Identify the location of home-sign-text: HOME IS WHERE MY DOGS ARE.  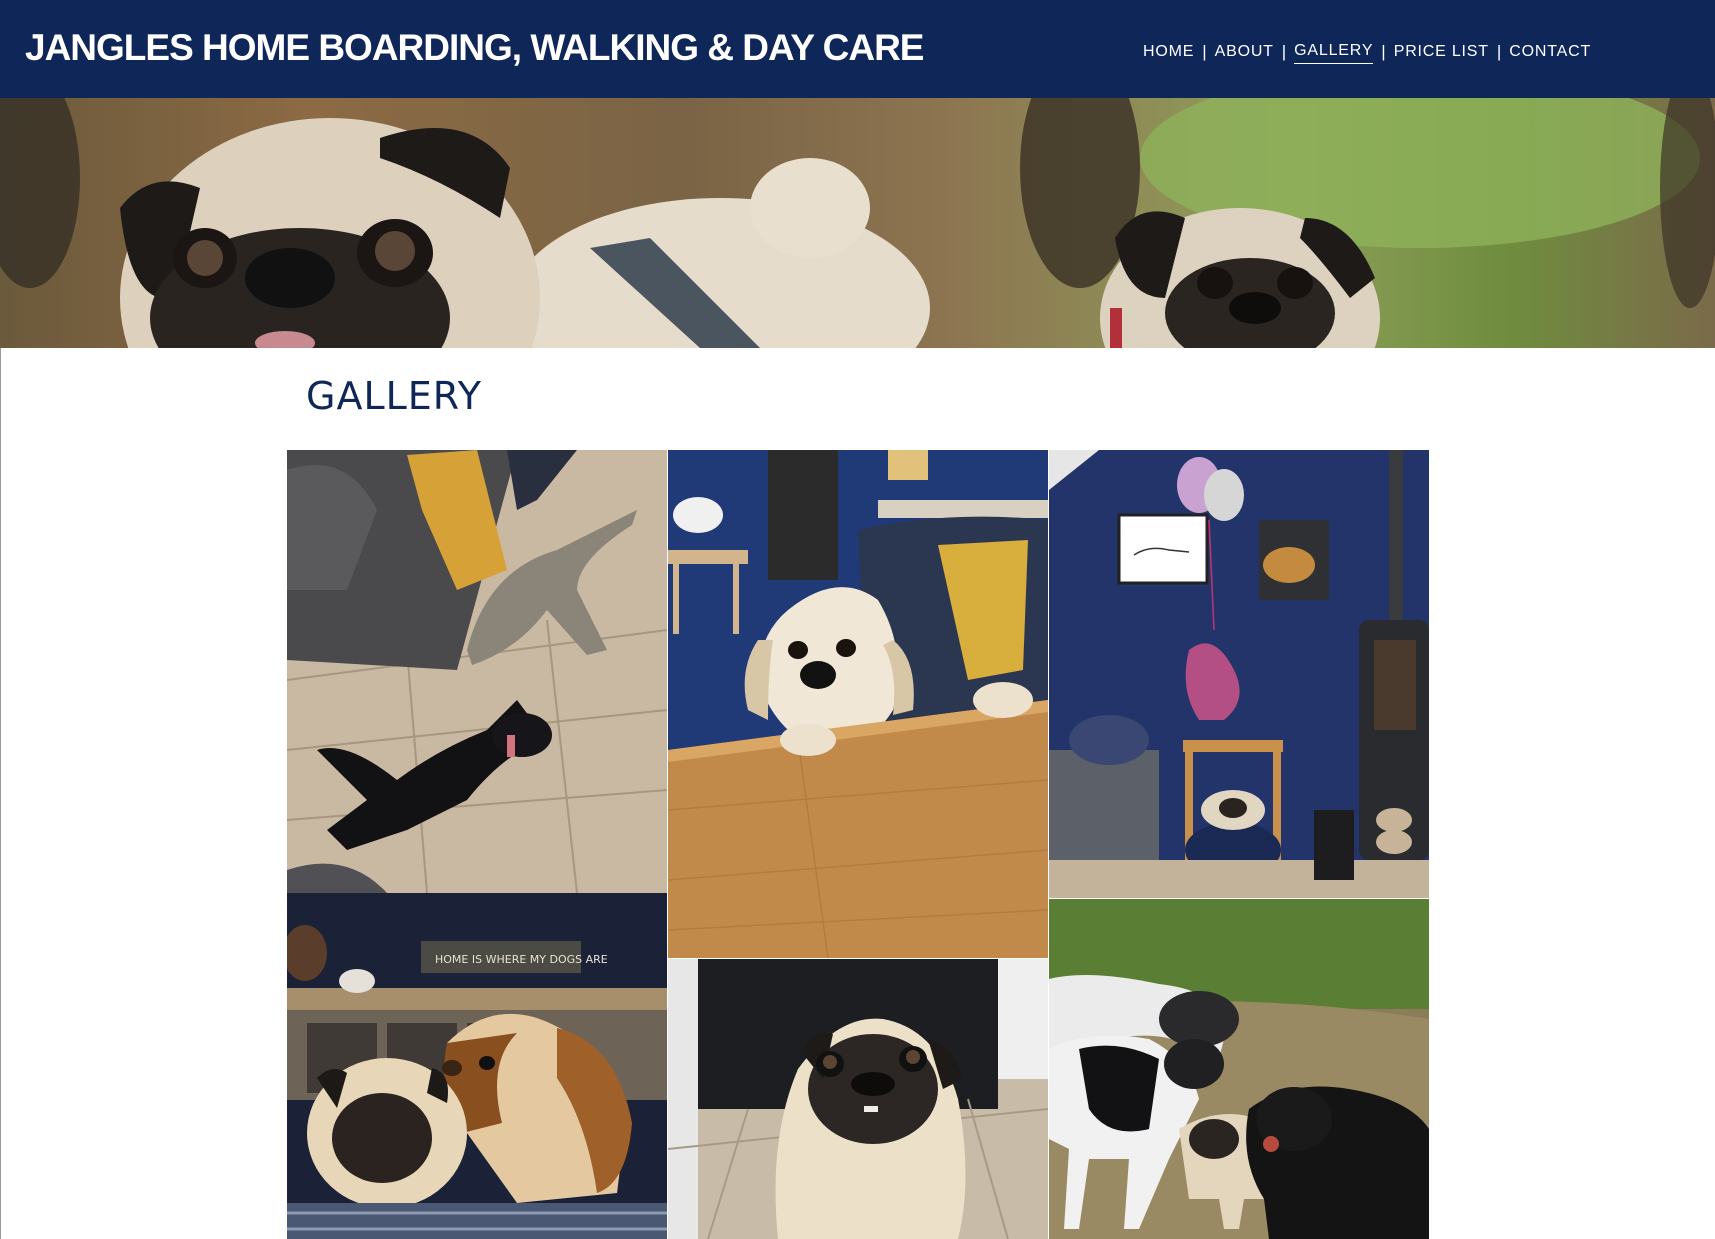
(521, 959).